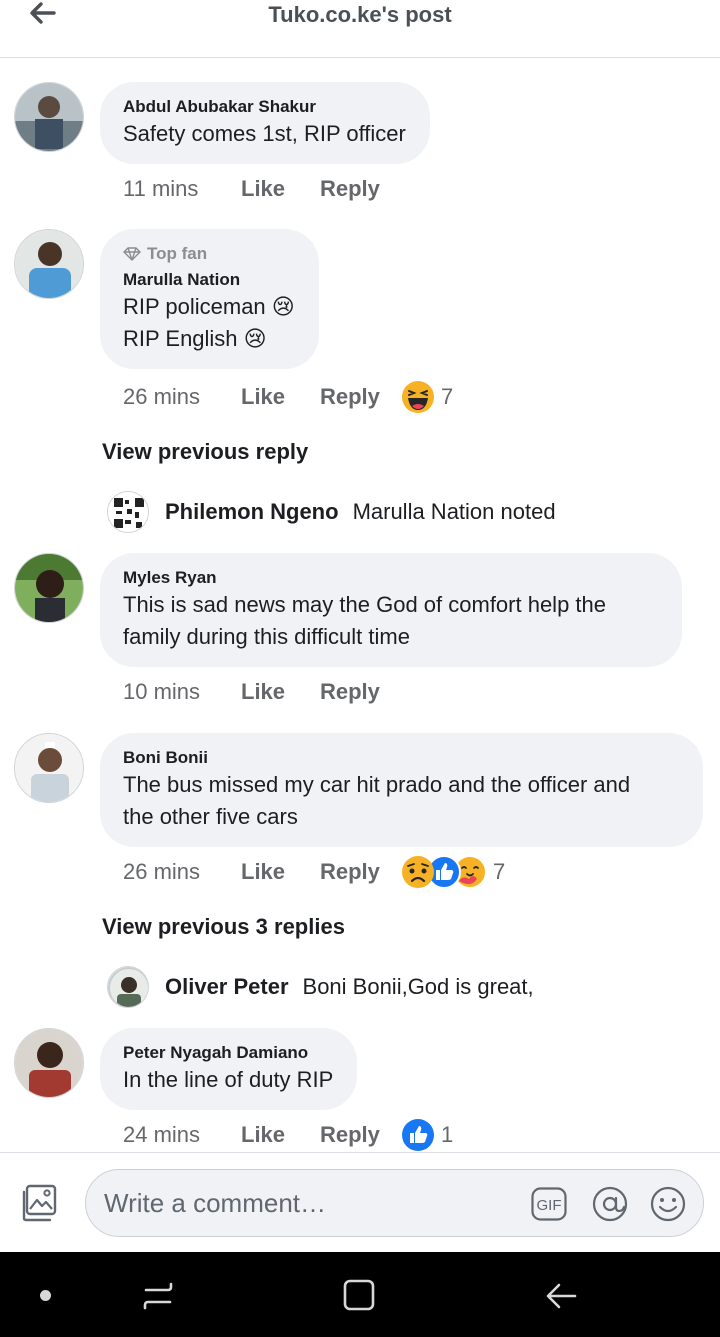 The width and height of the screenshot is (720, 1337). I want to click on top-fan-badge: Top fan, so click(209, 254).